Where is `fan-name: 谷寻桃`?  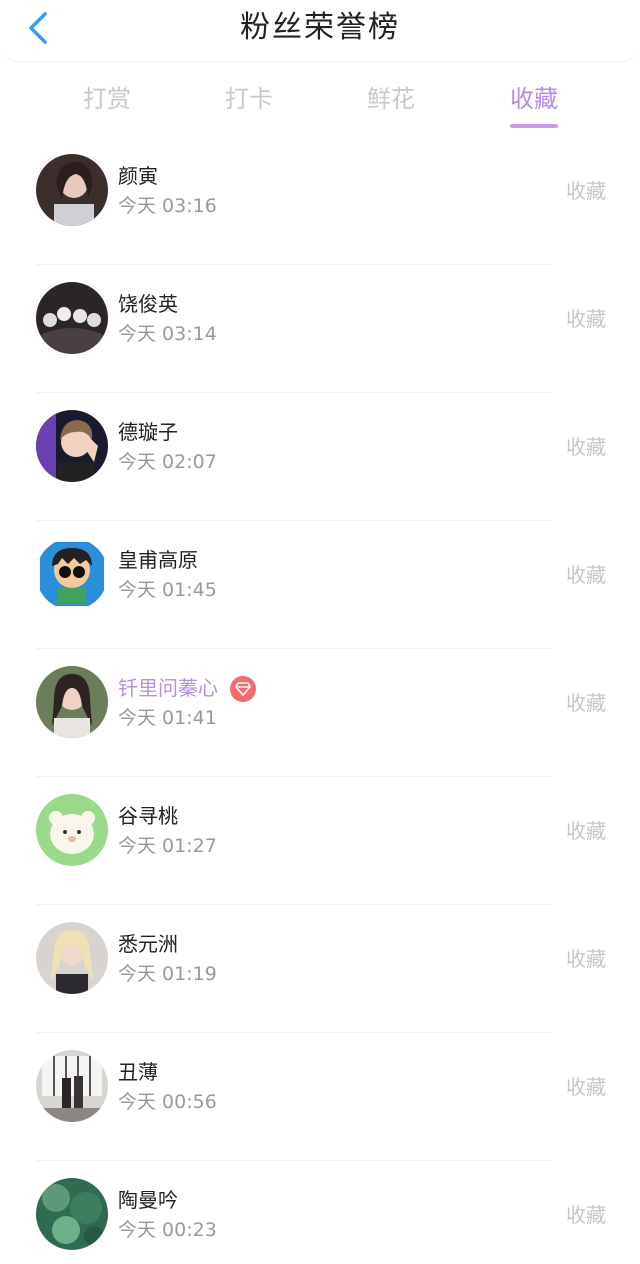 fan-name: 谷寻桃 is located at coordinates (148, 816).